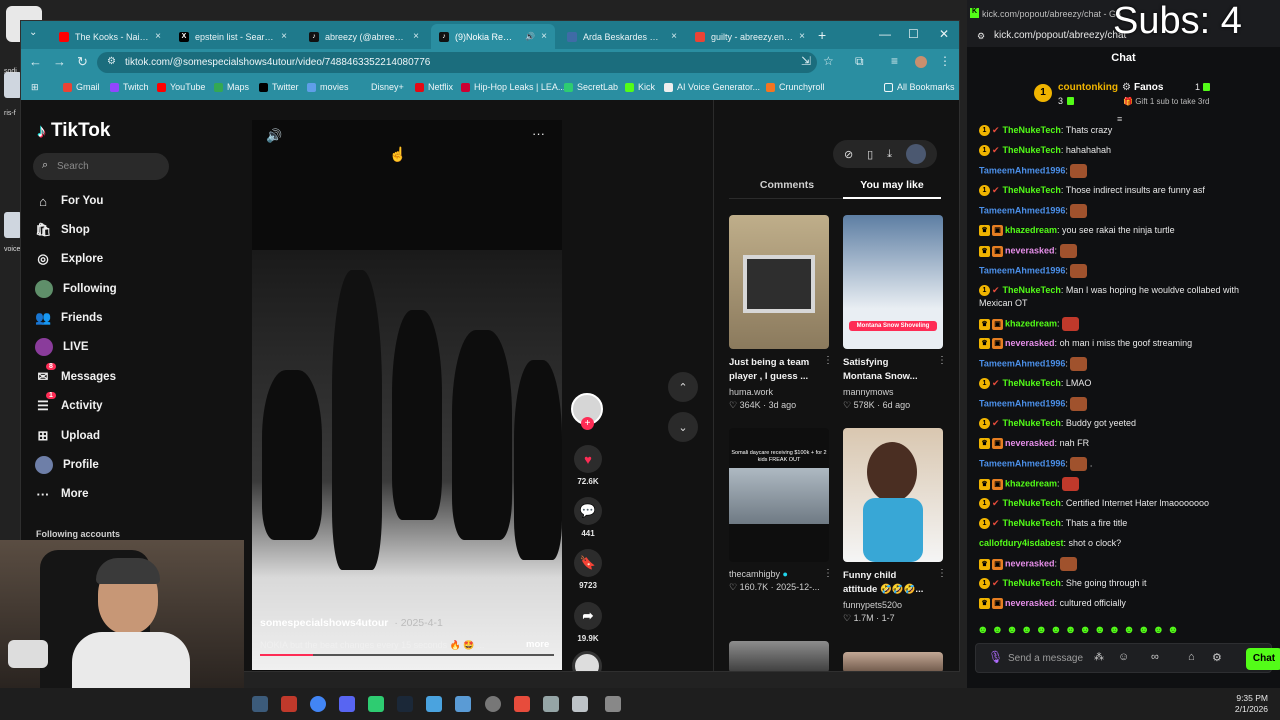  Describe the element at coordinates (69, 259) in the screenshot. I see `nav-explore: ◎ Explore` at that location.